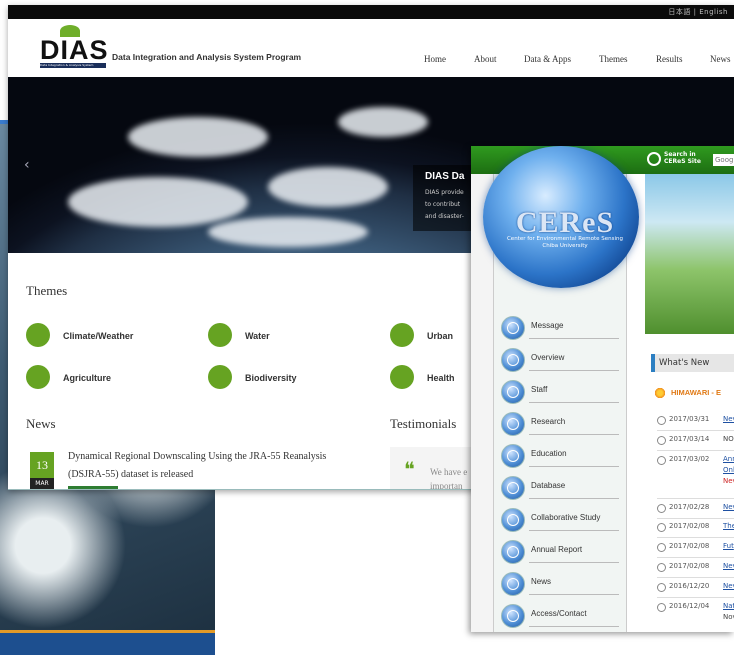  Describe the element at coordinates (47, 290) in the screenshot. I see `themes-heading: Themes` at that location.